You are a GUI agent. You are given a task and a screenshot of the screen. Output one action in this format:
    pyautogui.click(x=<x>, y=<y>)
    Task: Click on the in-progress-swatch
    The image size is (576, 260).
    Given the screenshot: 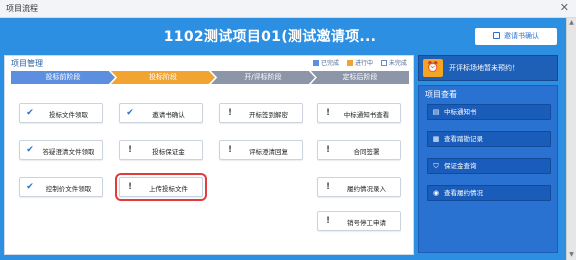 What is the action you would take?
    pyautogui.click(x=349, y=63)
    